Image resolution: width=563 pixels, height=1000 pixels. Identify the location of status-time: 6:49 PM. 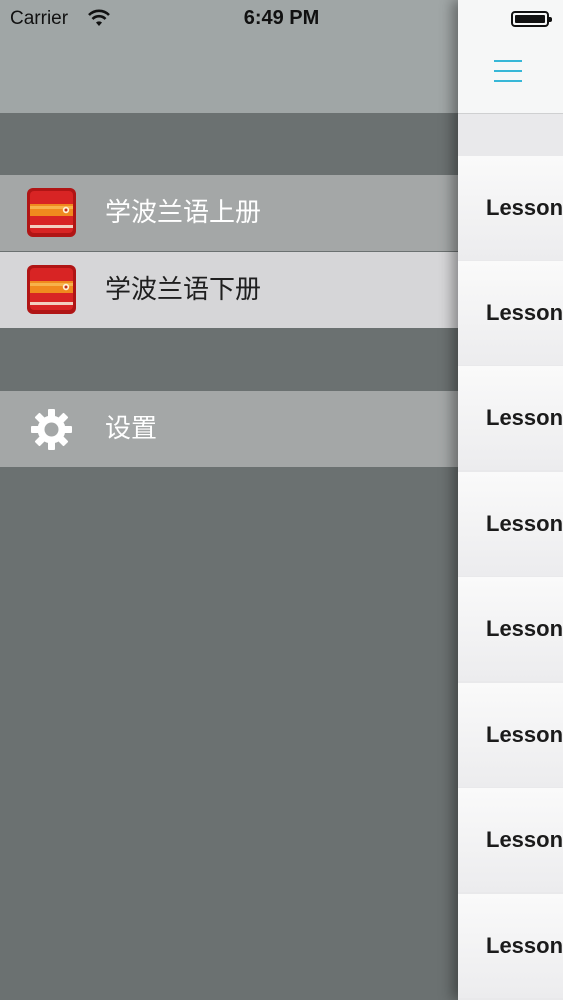
(281, 18).